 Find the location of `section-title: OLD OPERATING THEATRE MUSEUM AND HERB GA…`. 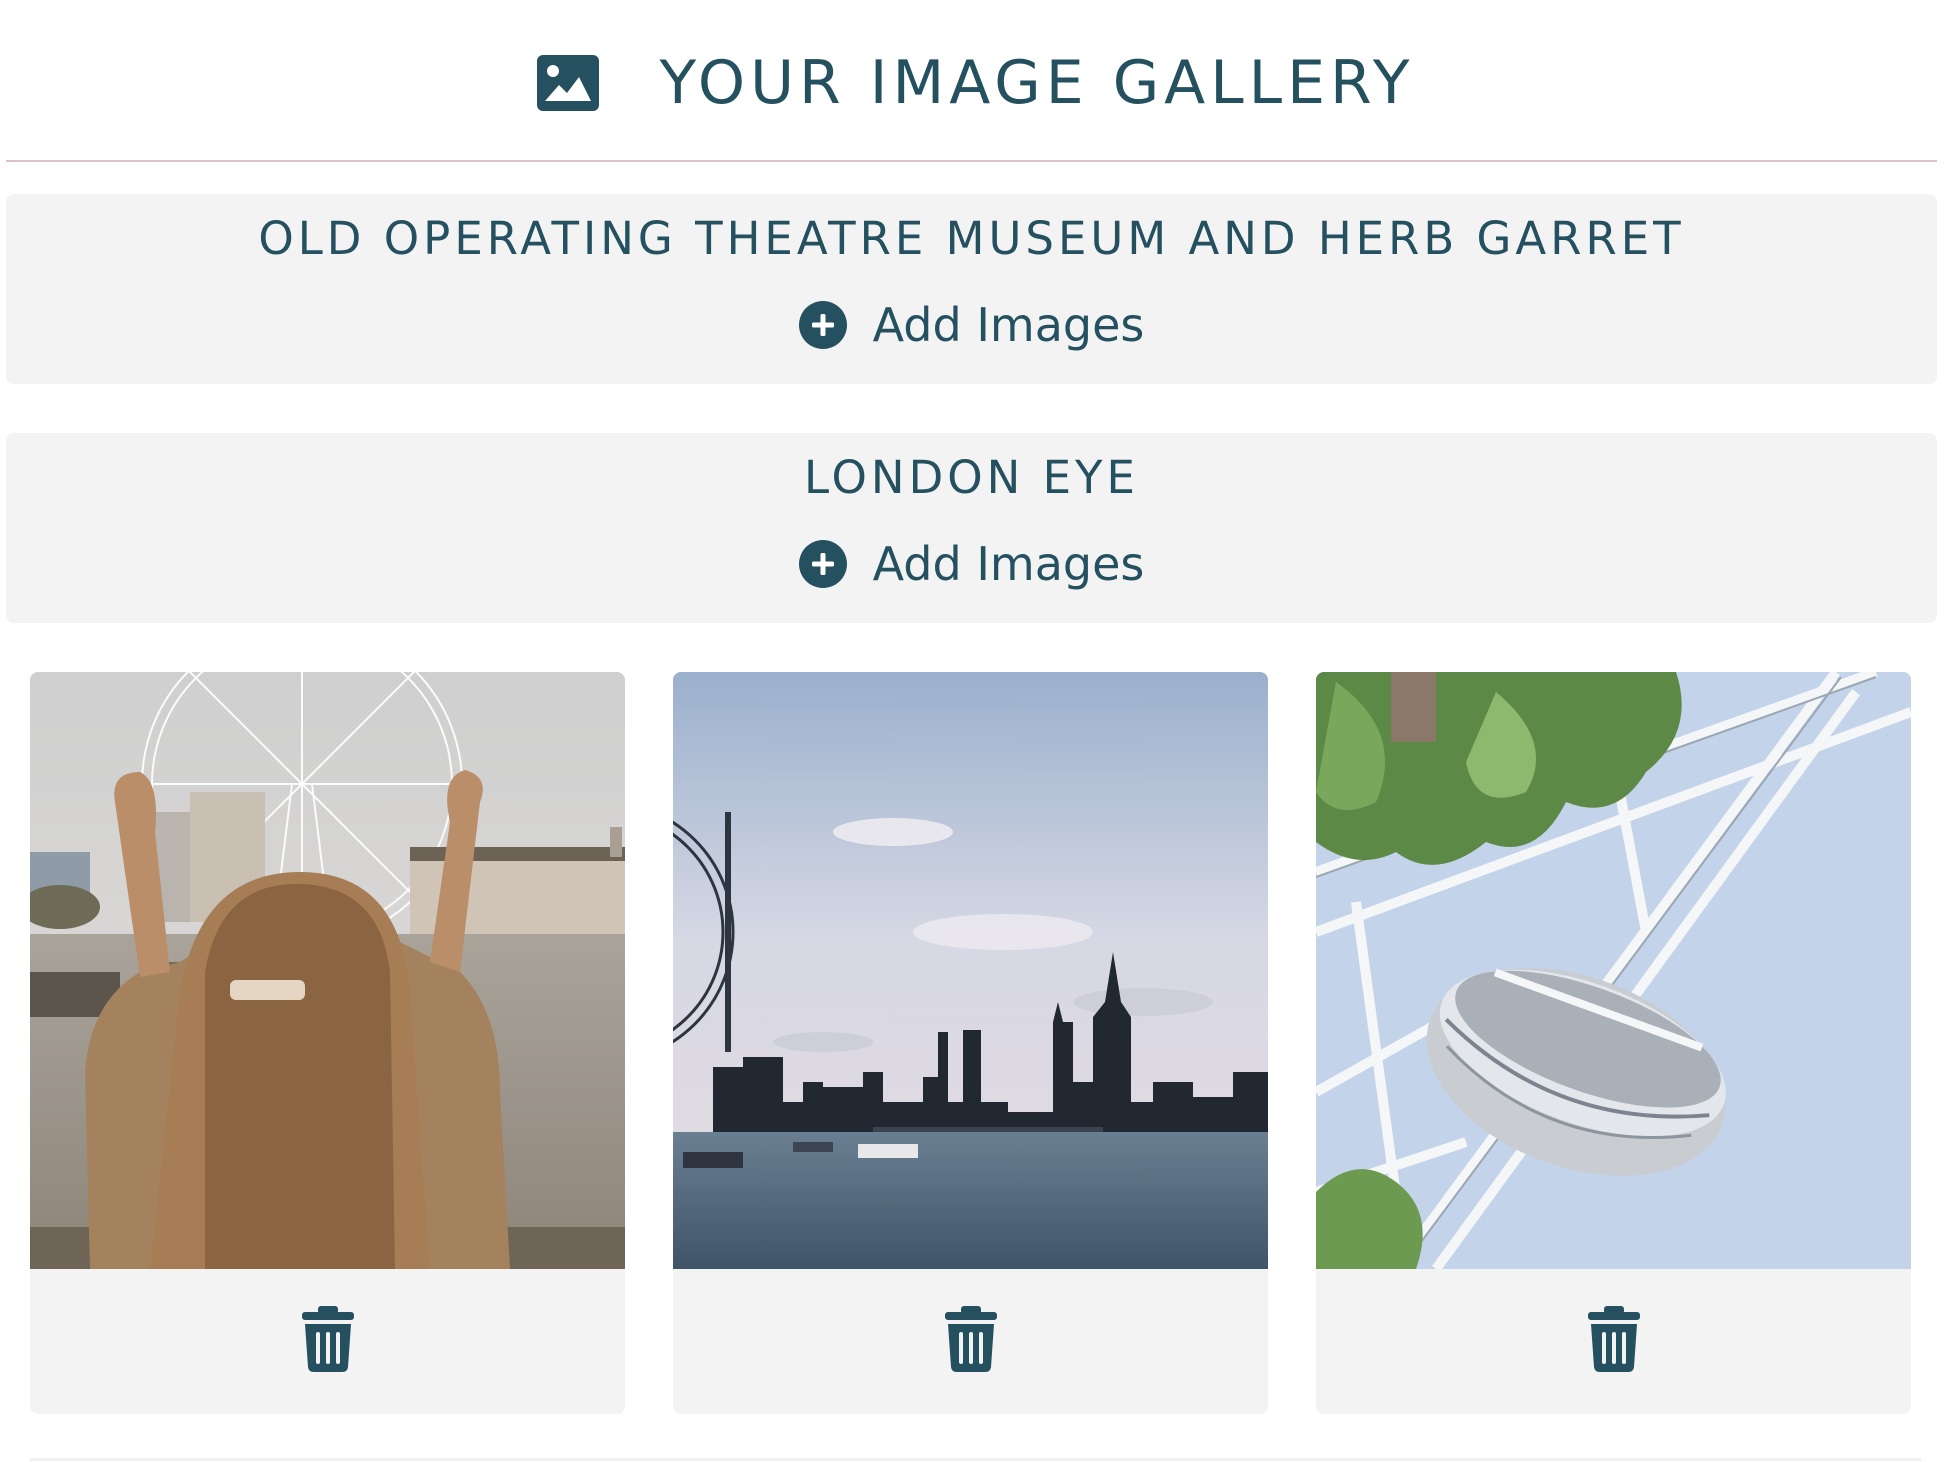

section-title: OLD OPERATING THEATRE MUSEUM AND HERB GA… is located at coordinates (971, 238).